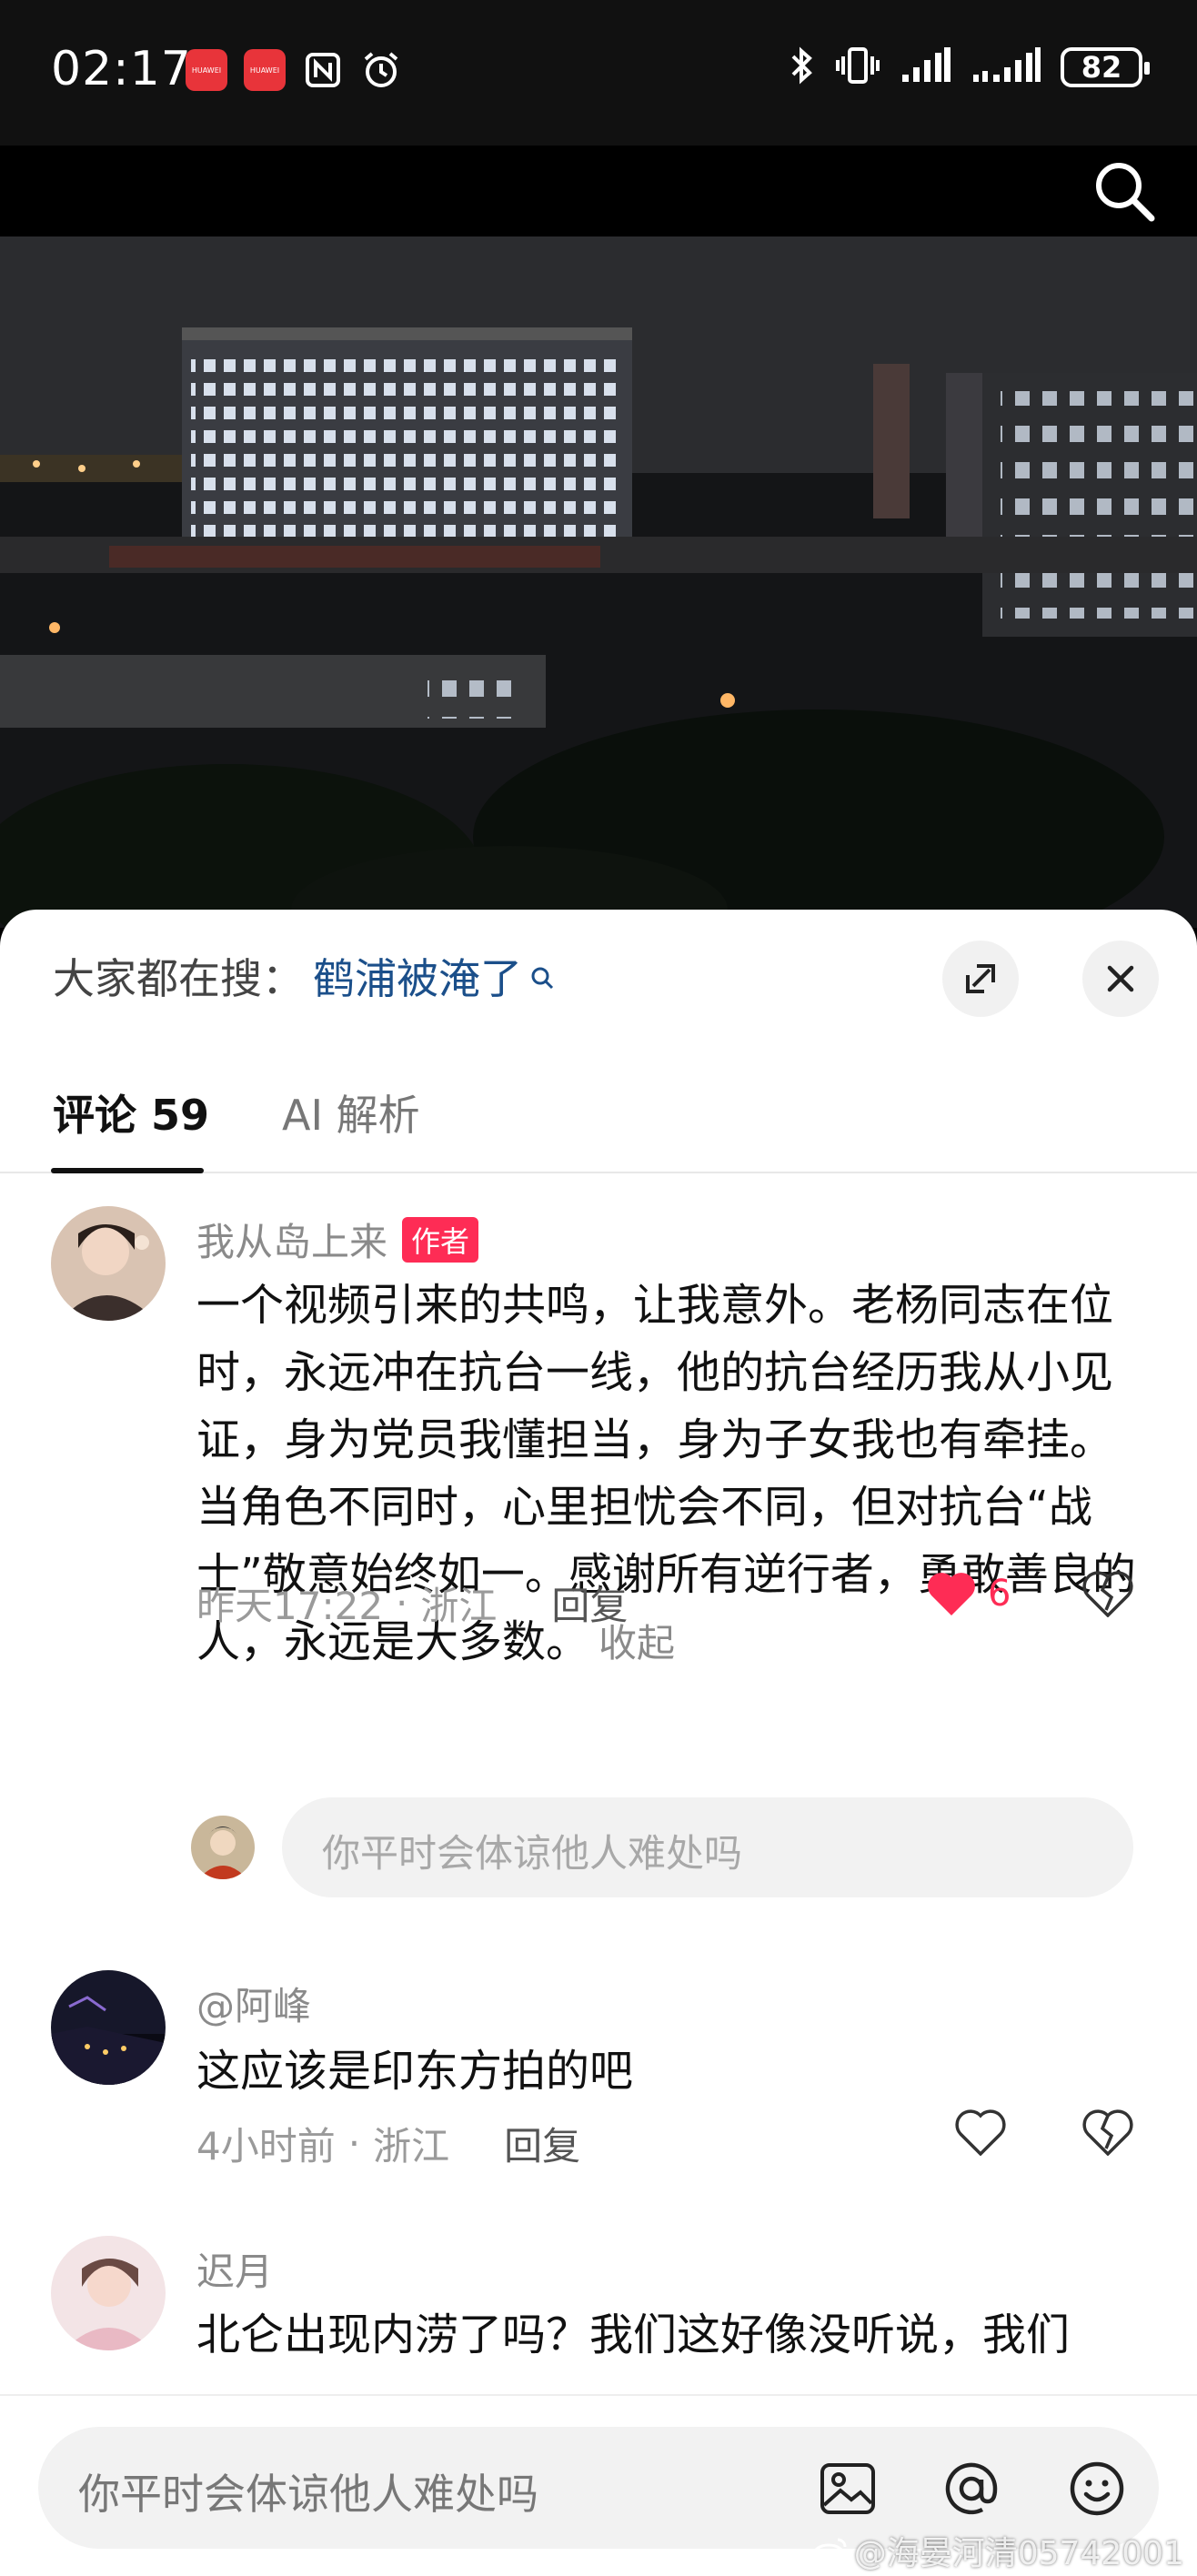 The image size is (1197, 2576). I want to click on comment-author: 迟月, so click(234, 2269).